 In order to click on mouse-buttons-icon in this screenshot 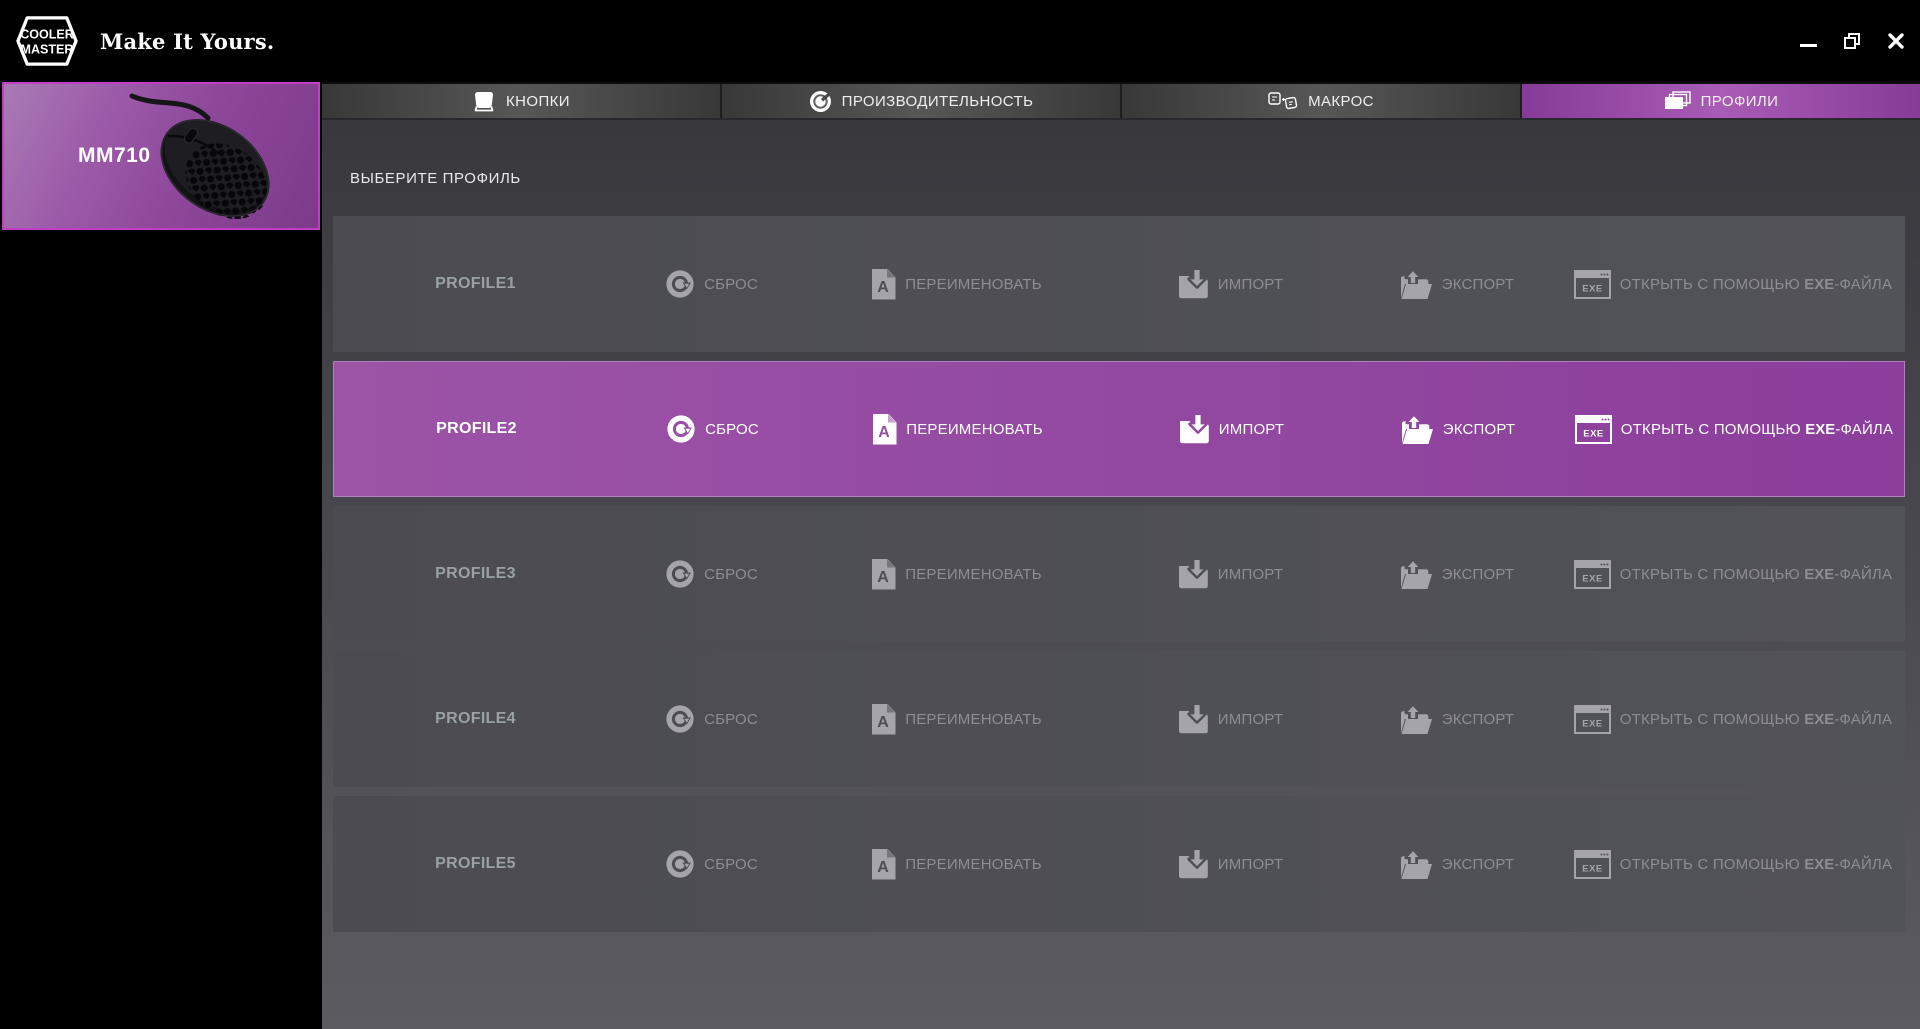, I will do `click(484, 101)`.